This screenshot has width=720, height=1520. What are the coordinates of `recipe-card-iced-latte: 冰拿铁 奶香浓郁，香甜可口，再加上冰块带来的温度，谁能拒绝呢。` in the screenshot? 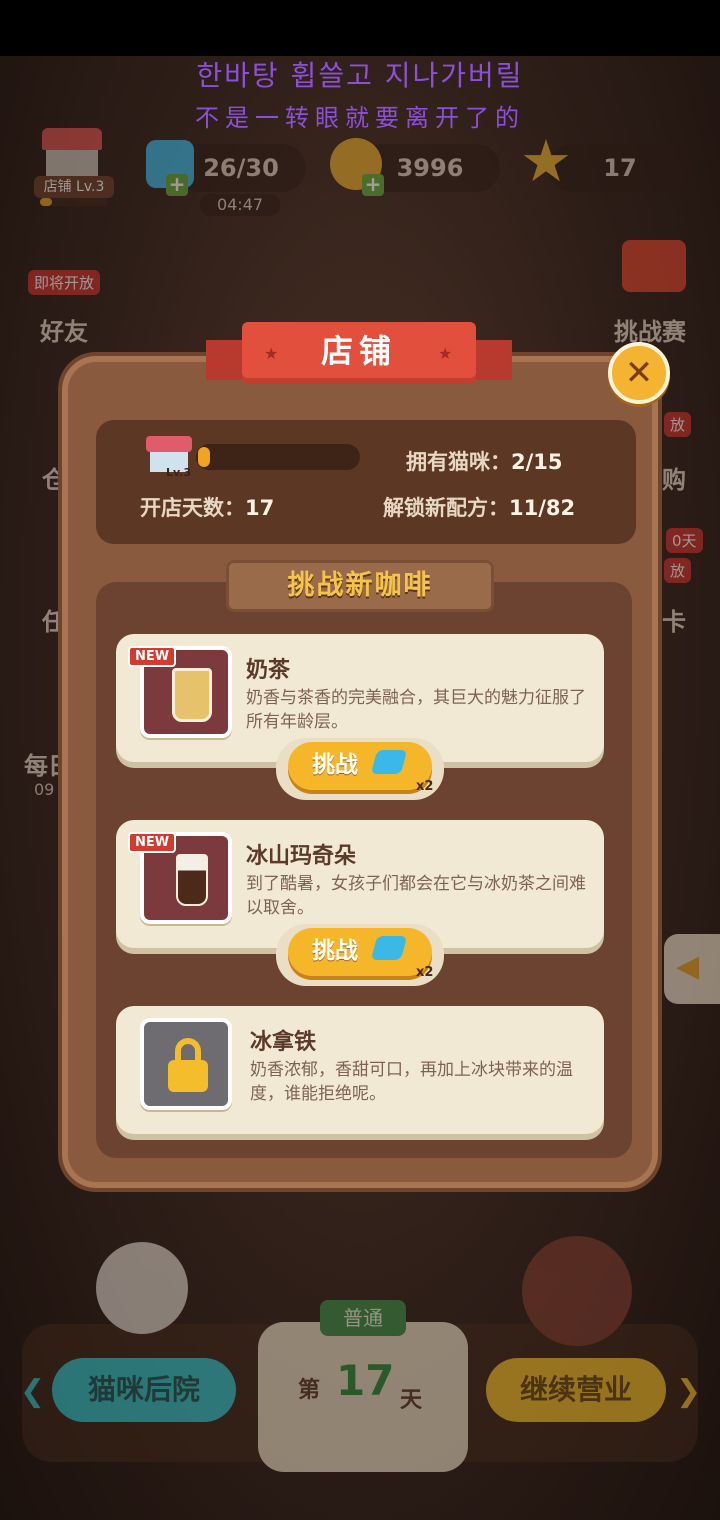 It's located at (360, 1070).